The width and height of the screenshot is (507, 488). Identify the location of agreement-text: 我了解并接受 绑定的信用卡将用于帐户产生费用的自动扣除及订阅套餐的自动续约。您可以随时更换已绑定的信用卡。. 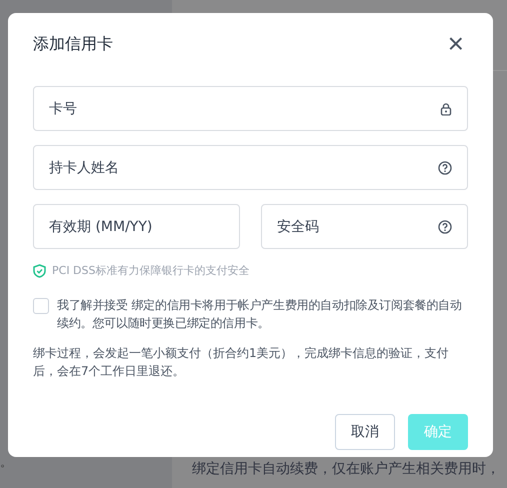
(260, 314).